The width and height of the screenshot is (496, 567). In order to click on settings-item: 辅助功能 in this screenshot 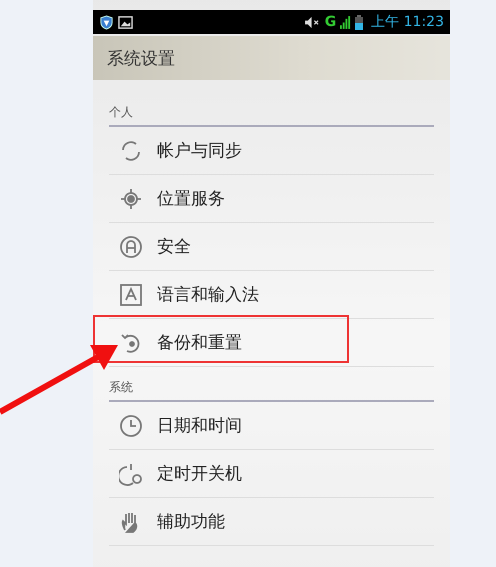, I will do `click(271, 522)`.